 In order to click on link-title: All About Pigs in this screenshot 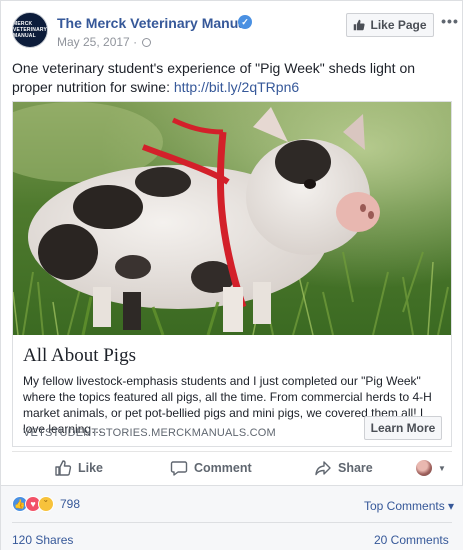, I will do `click(79, 356)`.